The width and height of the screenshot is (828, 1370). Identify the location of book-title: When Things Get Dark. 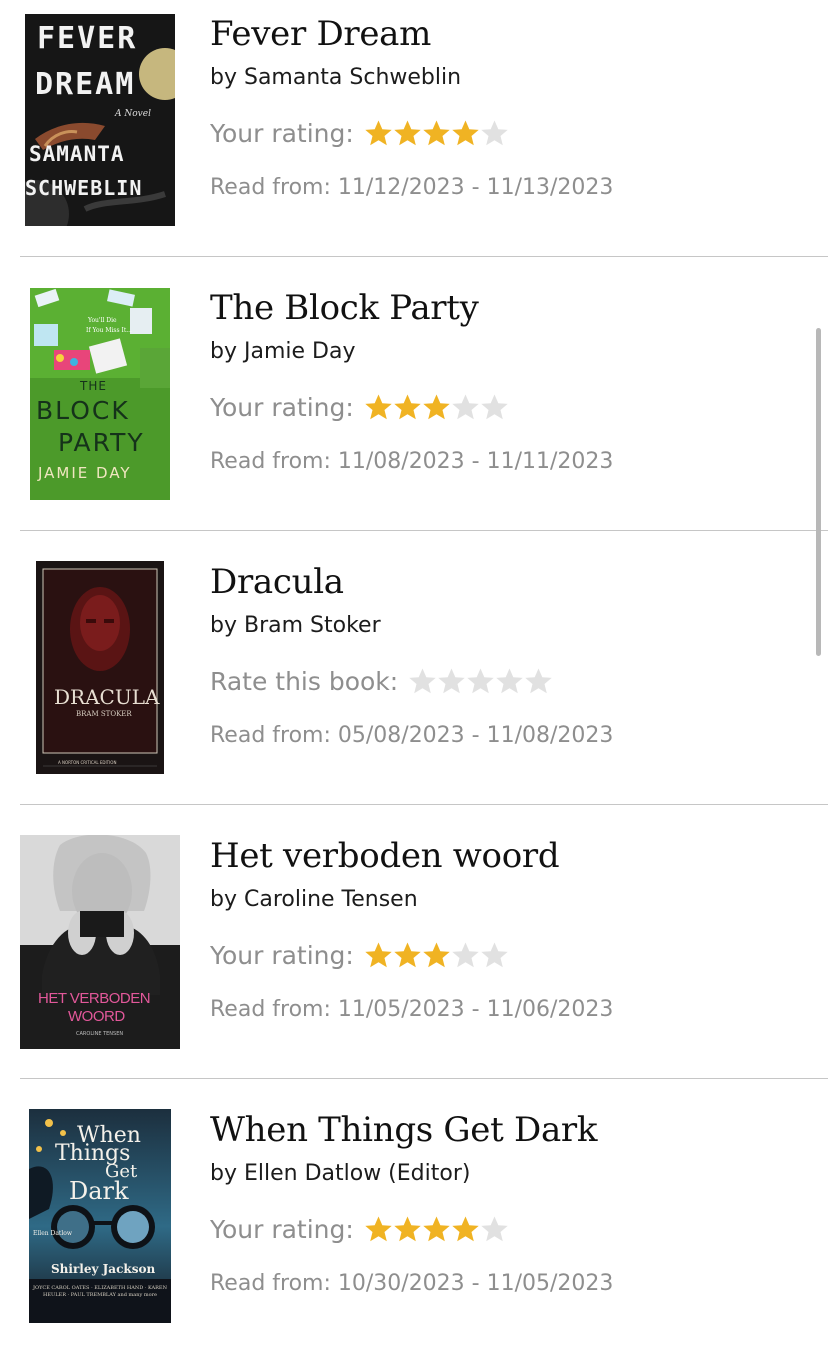
(403, 1130).